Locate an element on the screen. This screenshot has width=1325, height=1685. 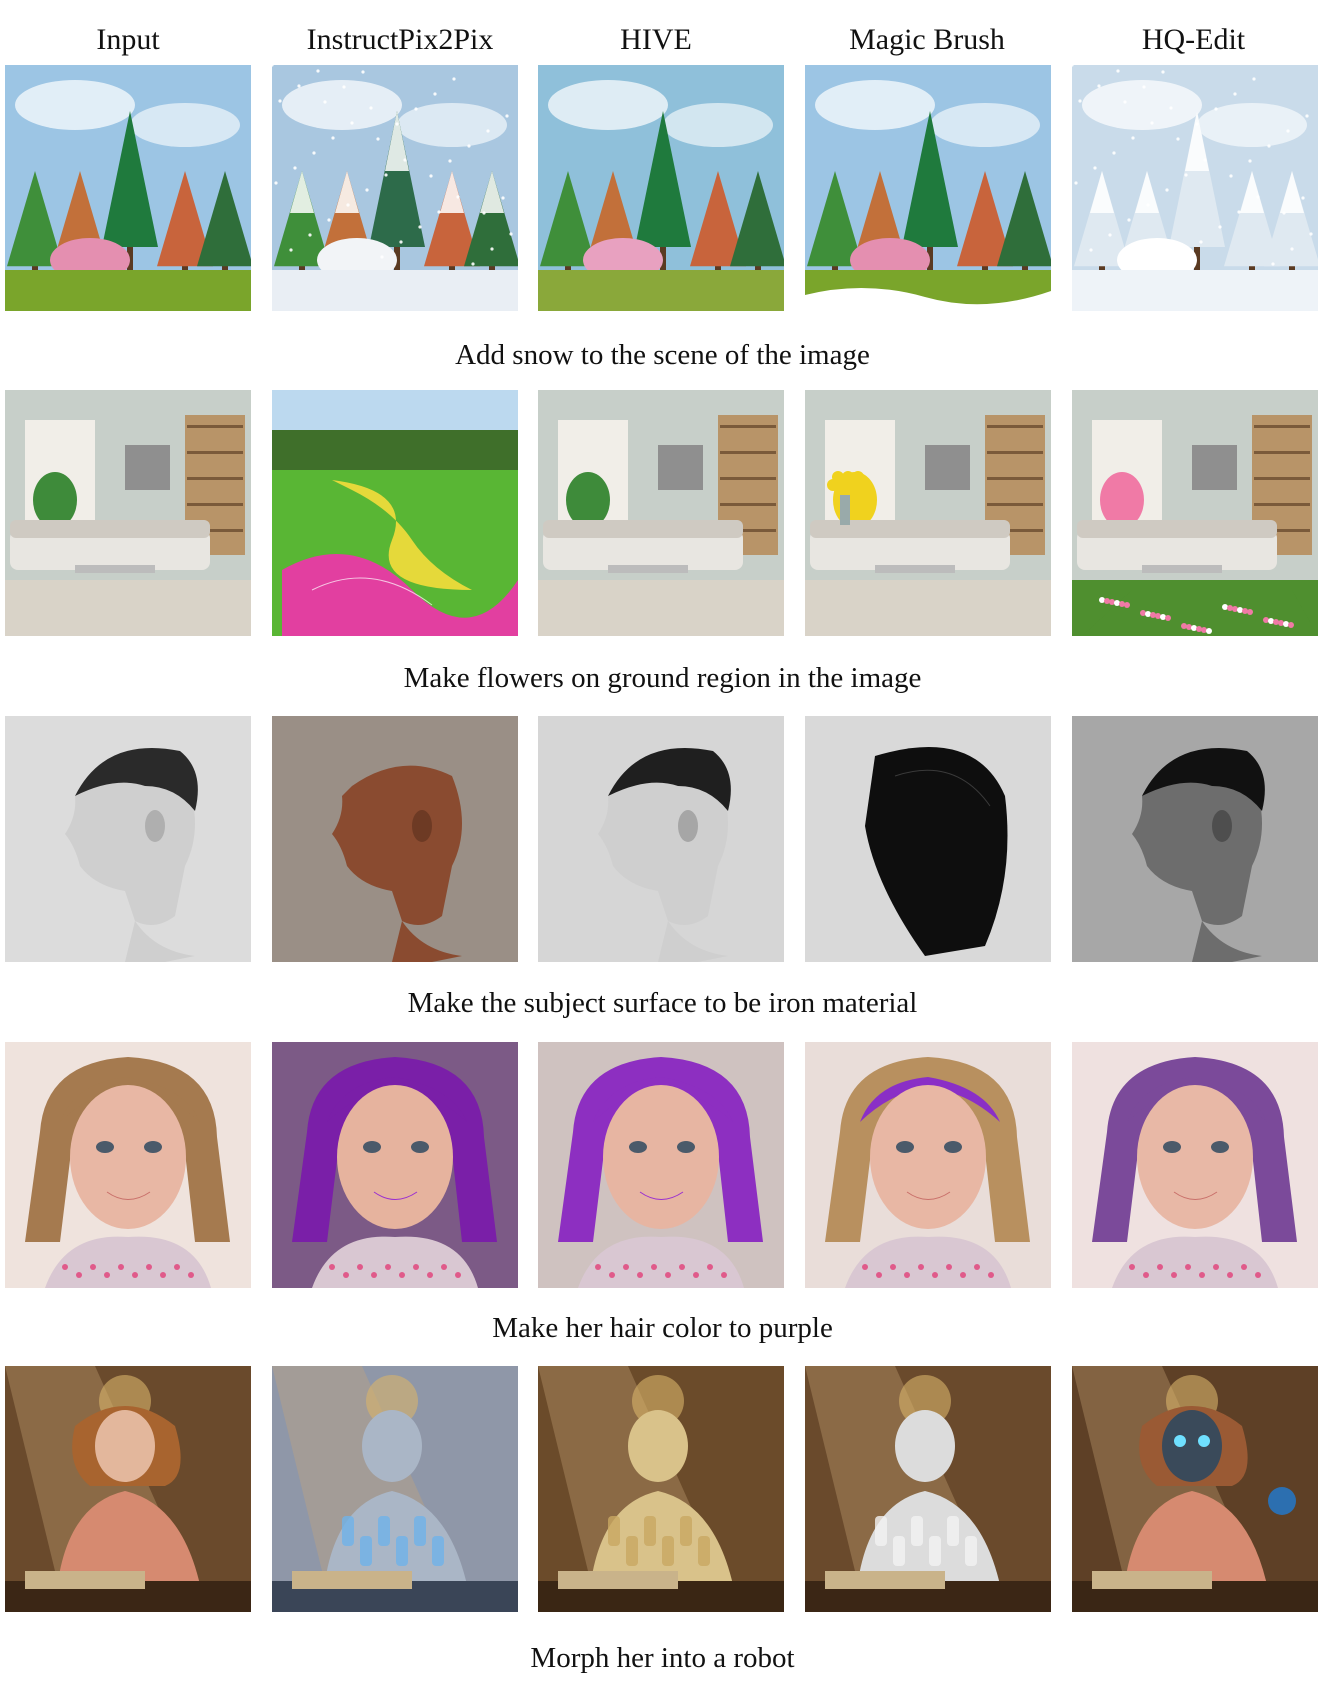
column-header-hq-edit: HQ-Edit is located at coordinates (1193, 39).